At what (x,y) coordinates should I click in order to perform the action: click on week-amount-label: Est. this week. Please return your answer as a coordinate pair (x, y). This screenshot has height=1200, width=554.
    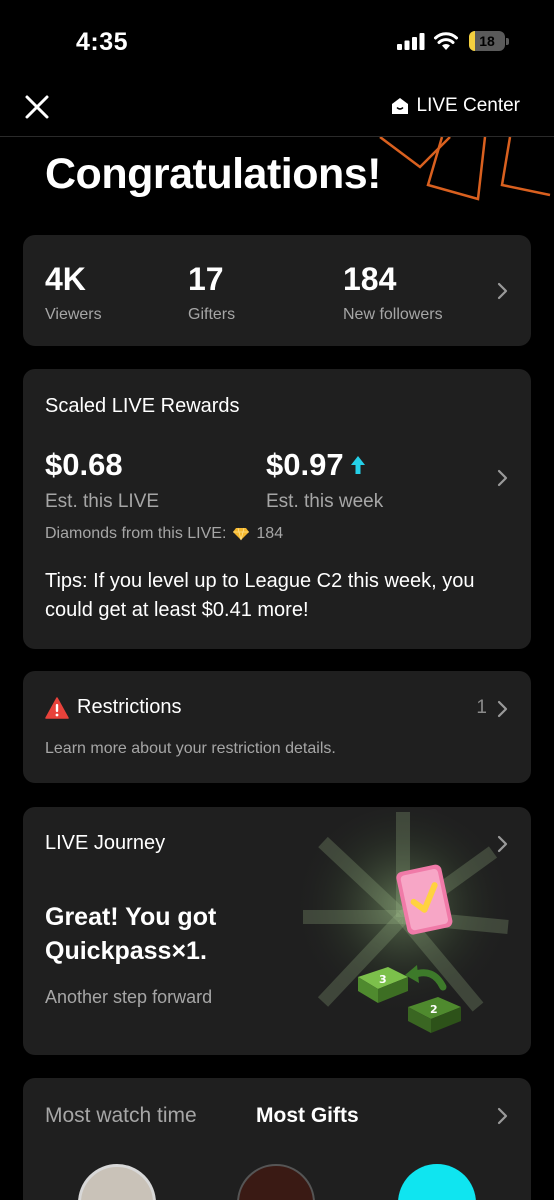
    Looking at the image, I should click on (325, 501).